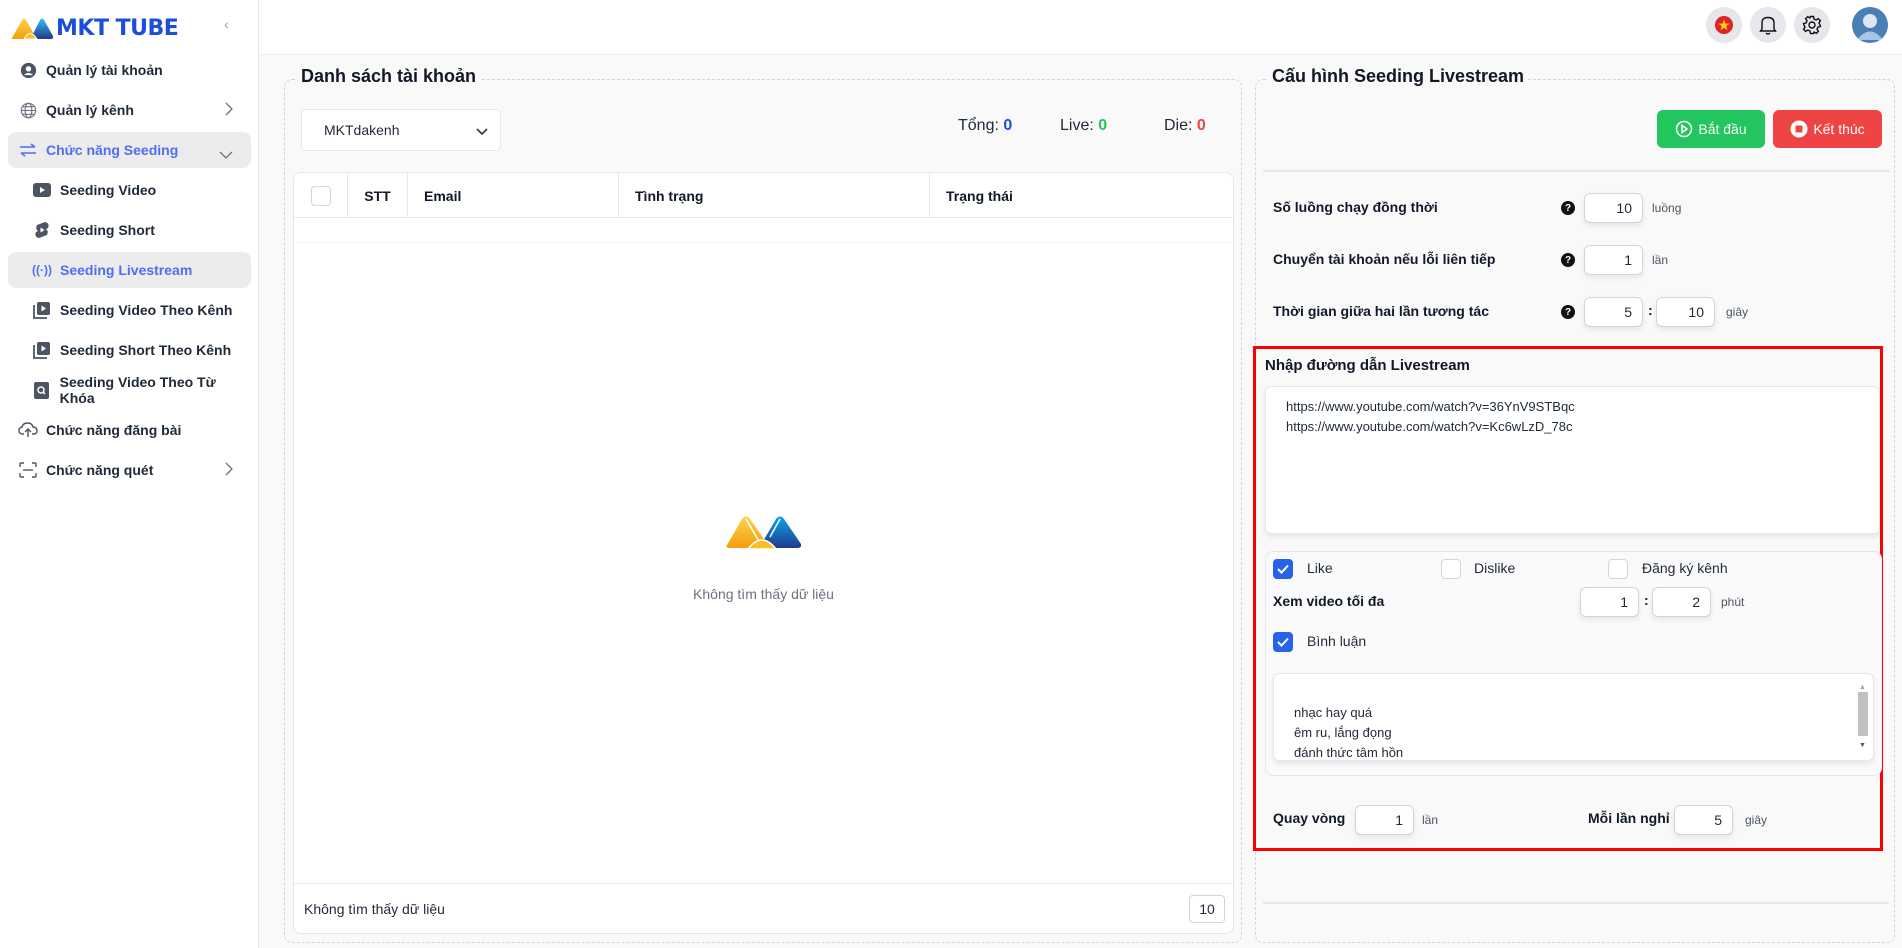  Describe the element at coordinates (1384, 820) in the screenshot. I see `loop-input: 1` at that location.